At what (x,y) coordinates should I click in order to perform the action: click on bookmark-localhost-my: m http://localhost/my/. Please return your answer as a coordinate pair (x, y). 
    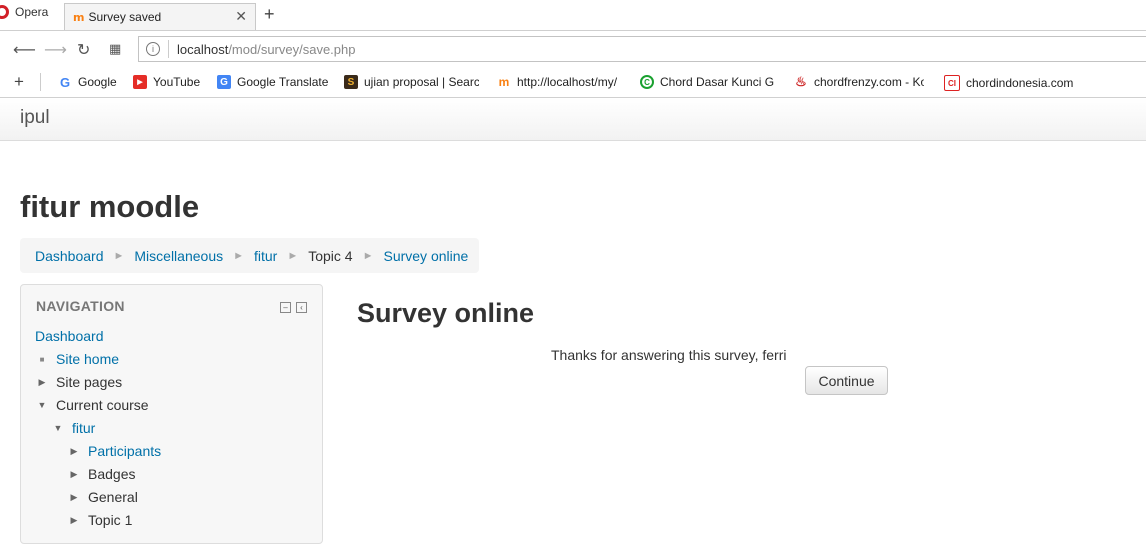
    Looking at the image, I should click on (557, 82).